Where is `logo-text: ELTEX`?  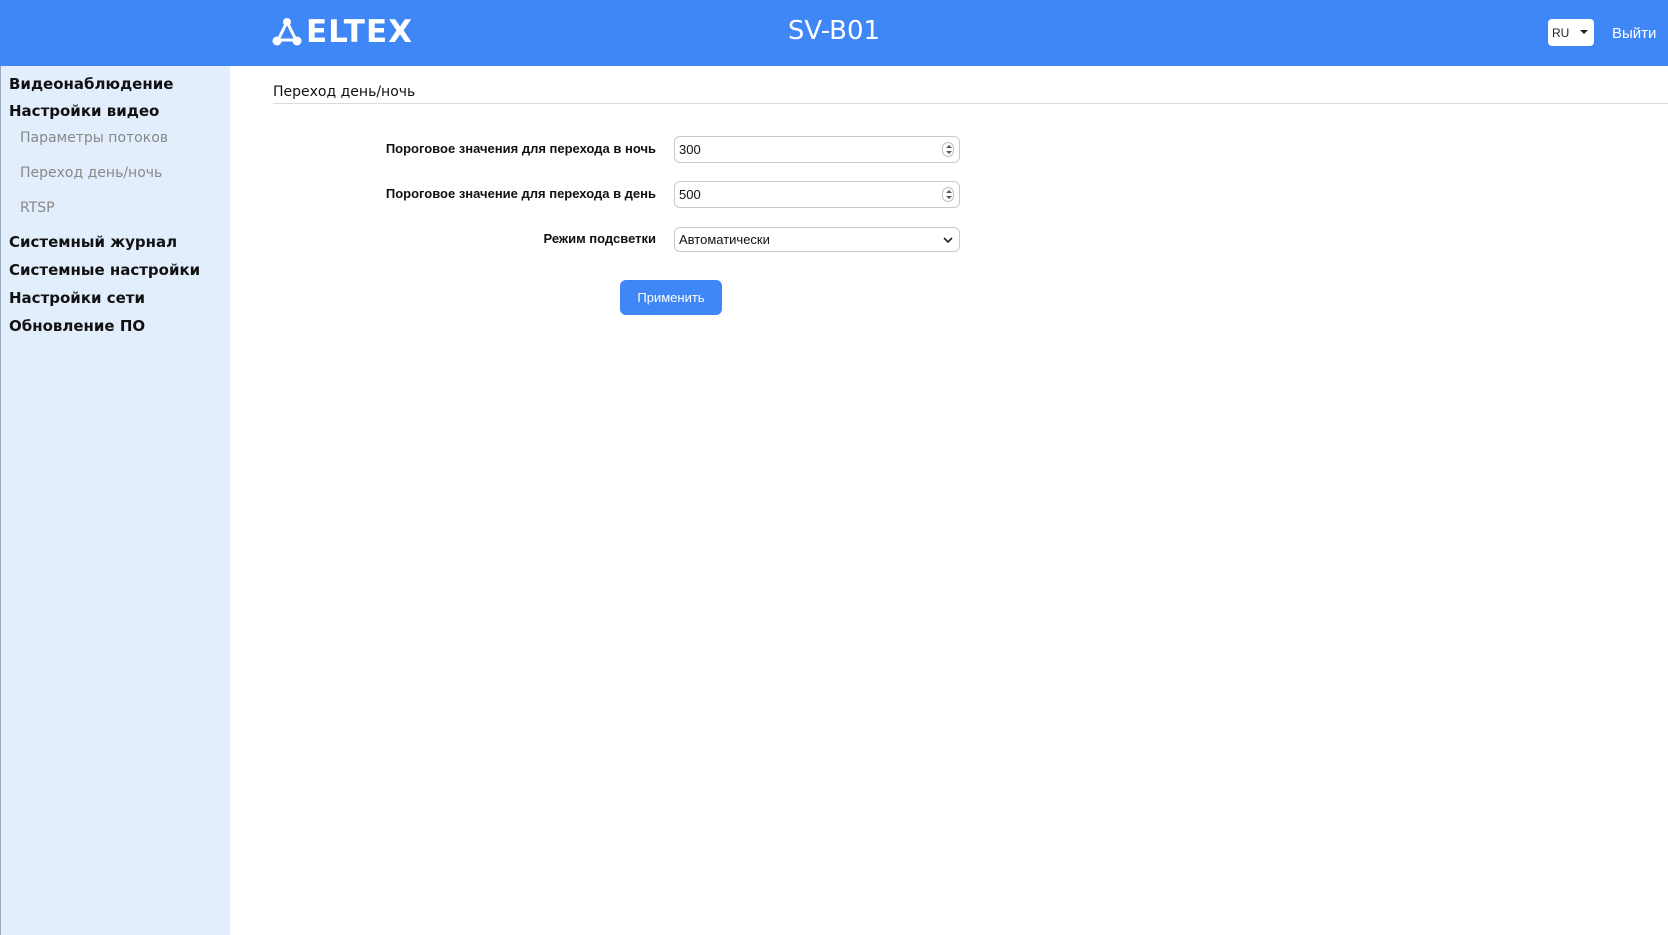
logo-text: ELTEX is located at coordinates (360, 32).